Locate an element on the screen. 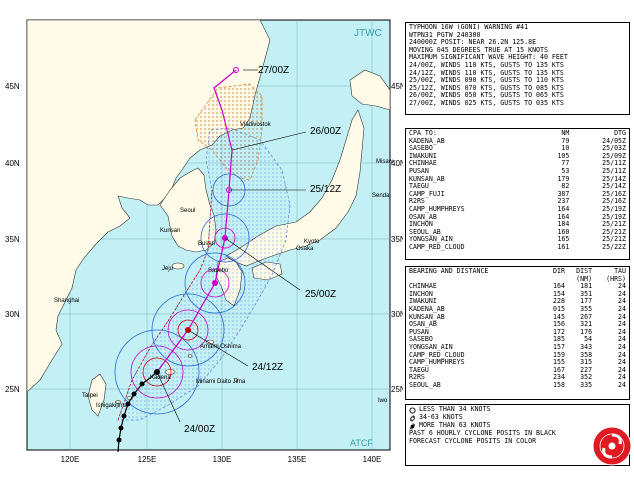 The image size is (634, 480). tropical-storm-icon is located at coordinates (412, 418).